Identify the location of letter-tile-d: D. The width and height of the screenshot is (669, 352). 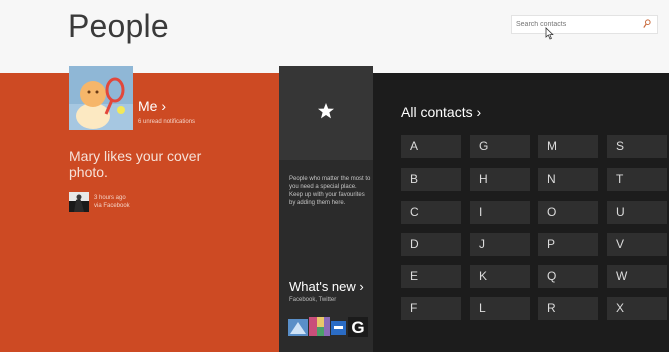
(431, 244).